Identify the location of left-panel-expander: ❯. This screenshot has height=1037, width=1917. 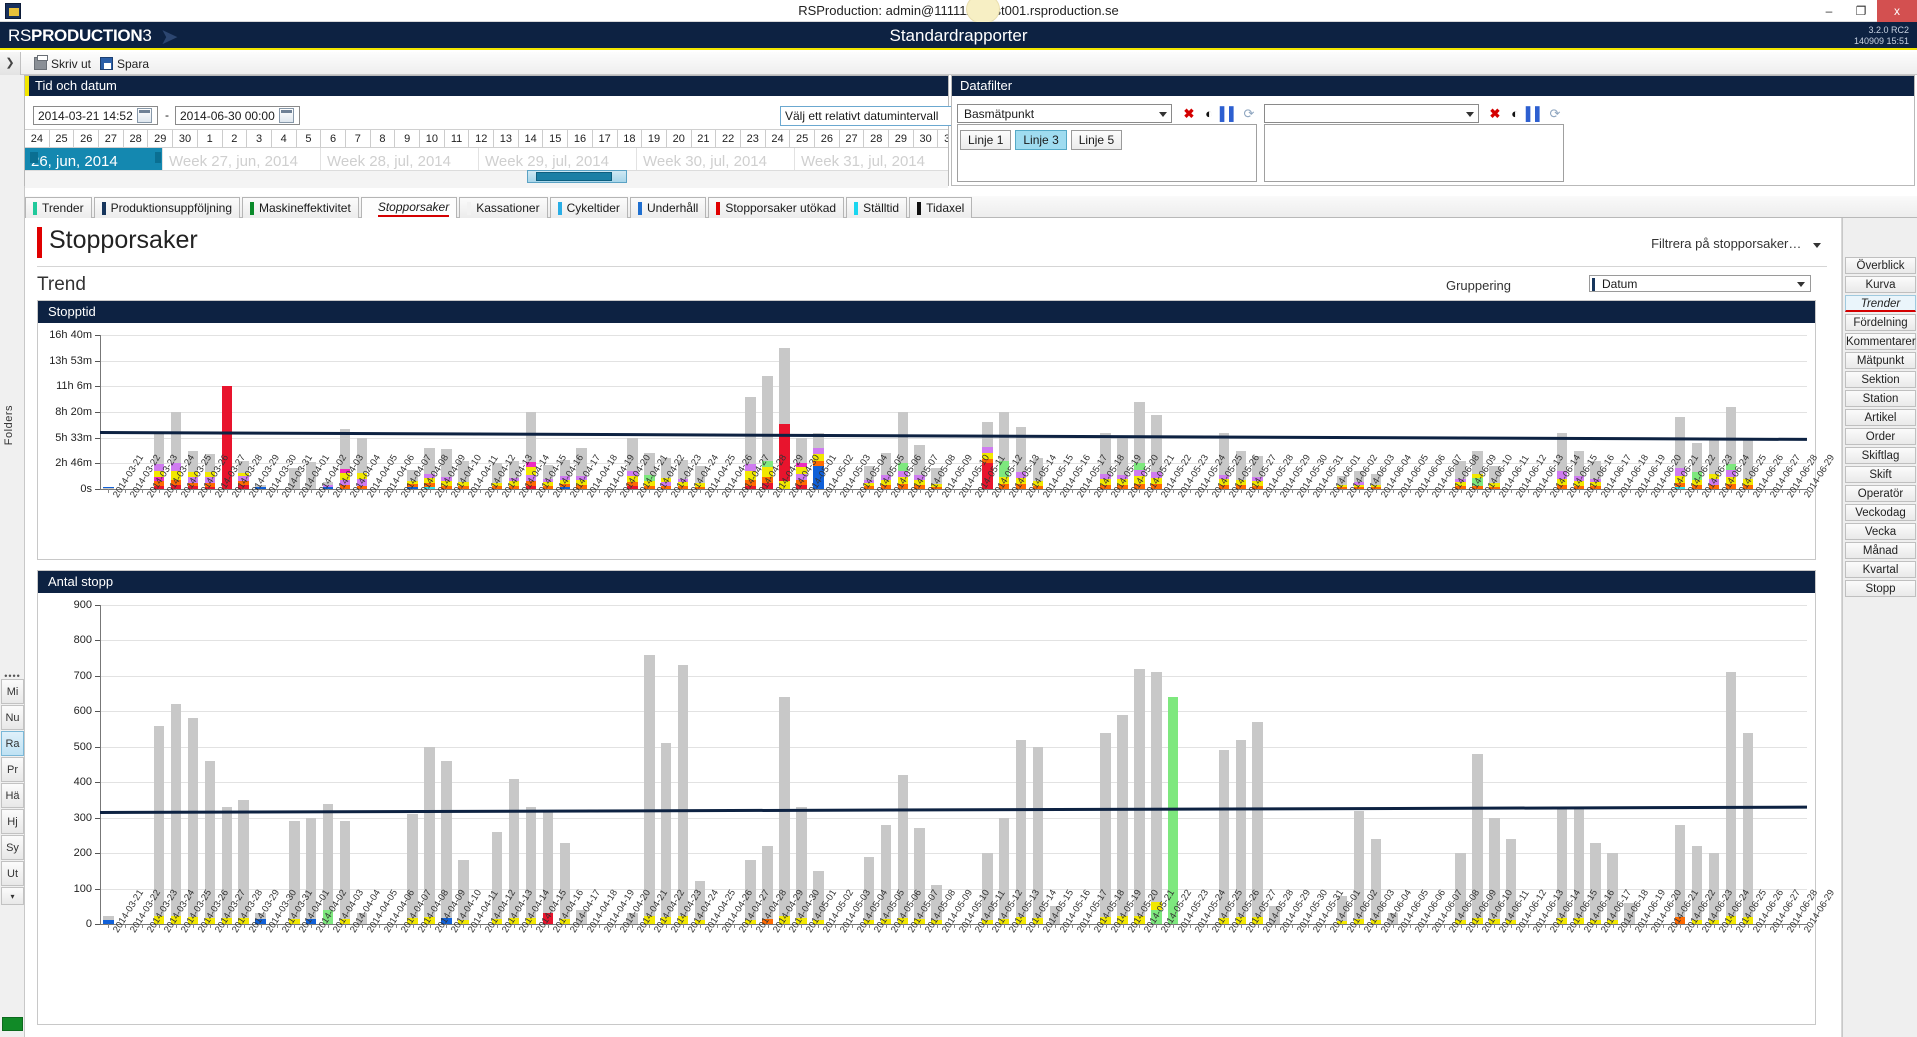
(10, 63).